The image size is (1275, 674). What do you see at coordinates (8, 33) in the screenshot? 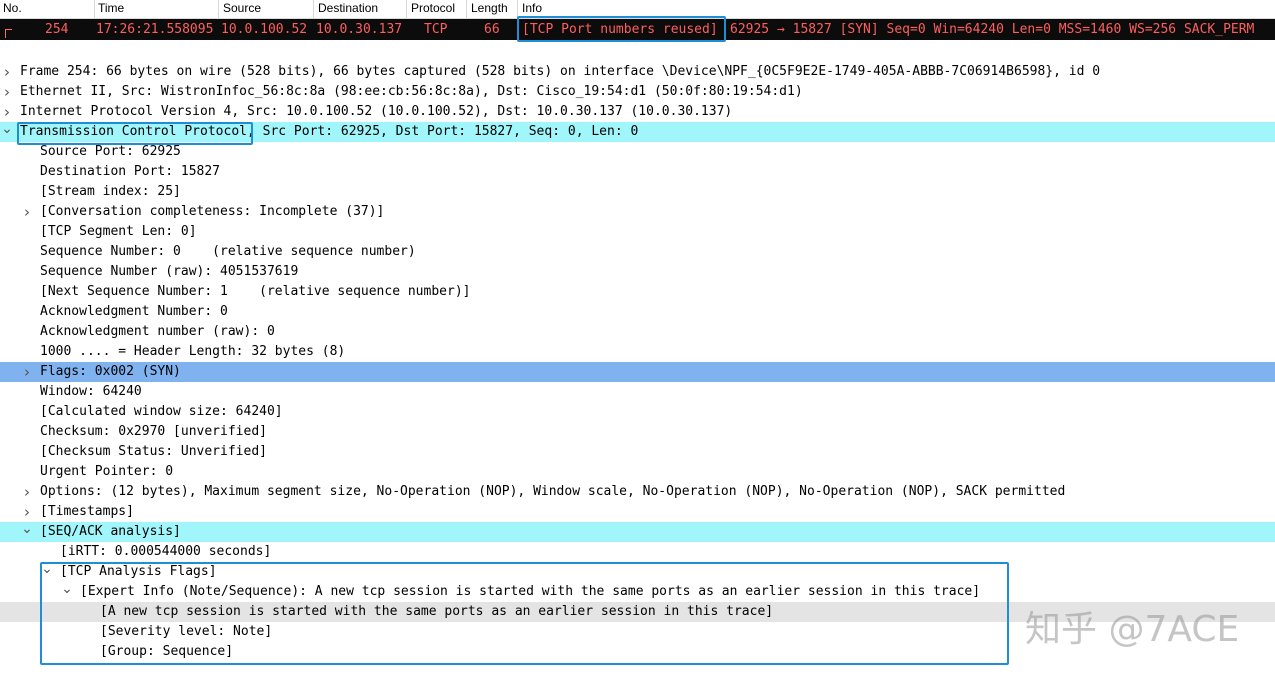
I see `related-packet-bracket-icon` at bounding box center [8, 33].